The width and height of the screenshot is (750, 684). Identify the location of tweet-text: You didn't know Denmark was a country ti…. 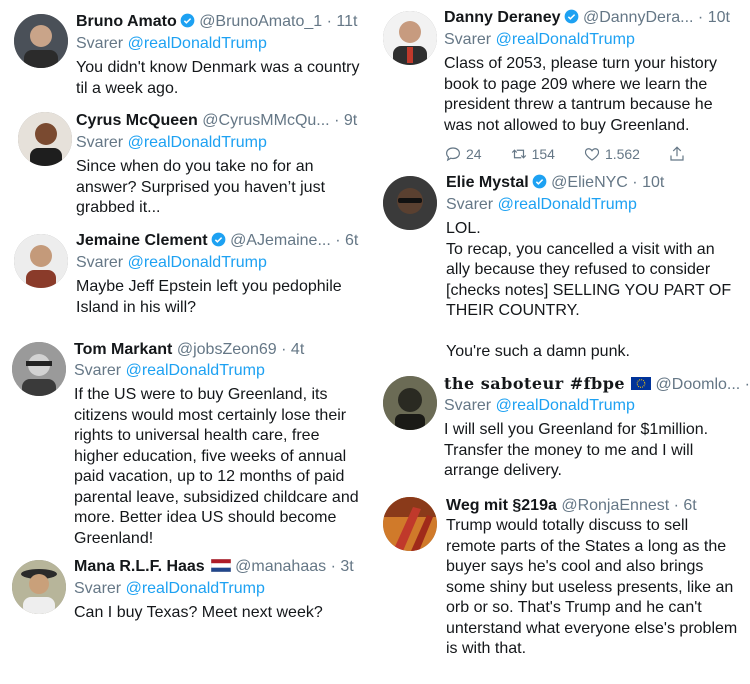
(218, 78).